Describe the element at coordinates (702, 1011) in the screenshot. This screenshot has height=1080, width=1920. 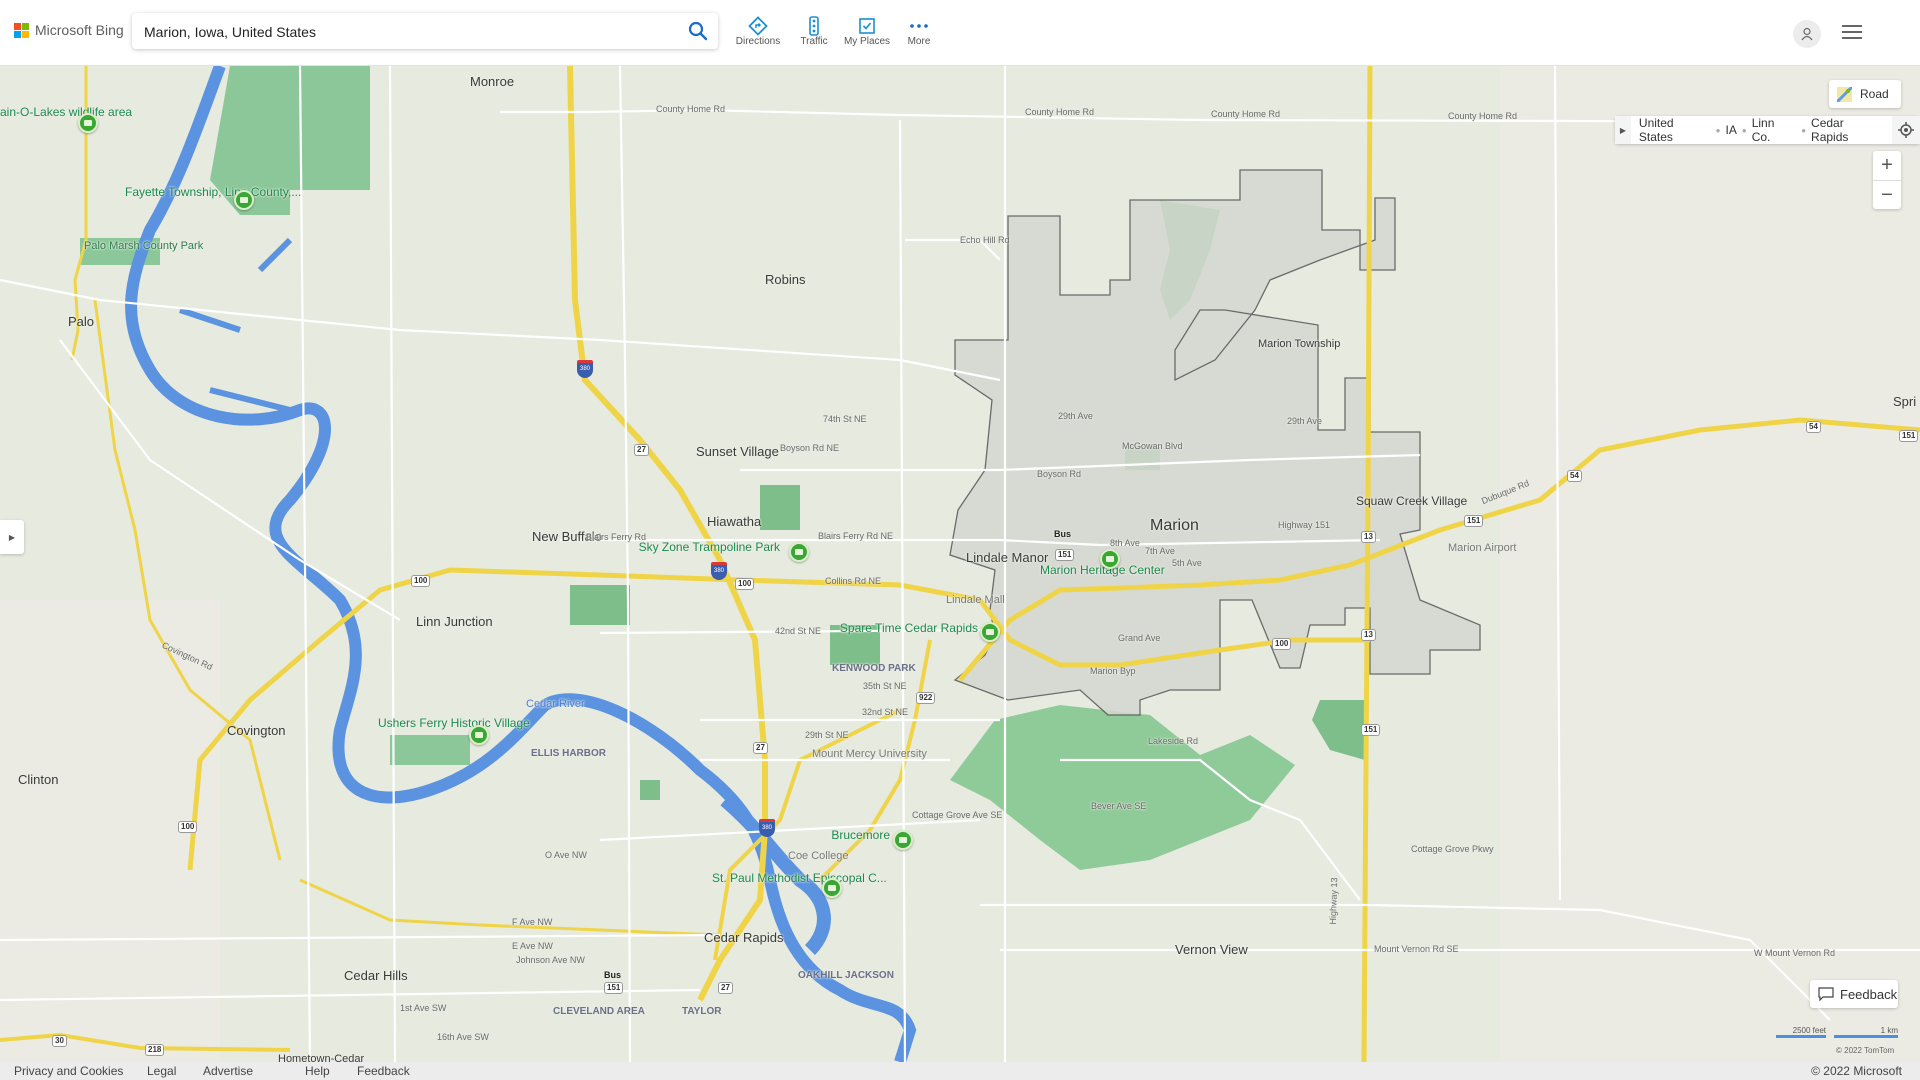
I see `neighborhood-taylor: TAYLOR` at that location.